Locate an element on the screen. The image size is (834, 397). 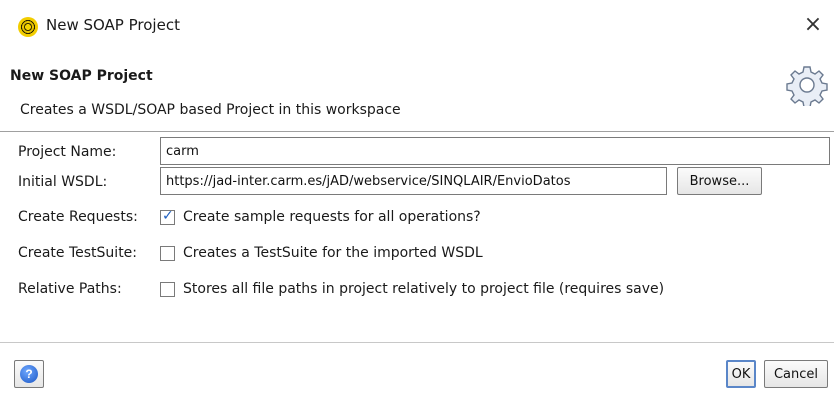
create-testsuite-checkbox is located at coordinates (167, 253).